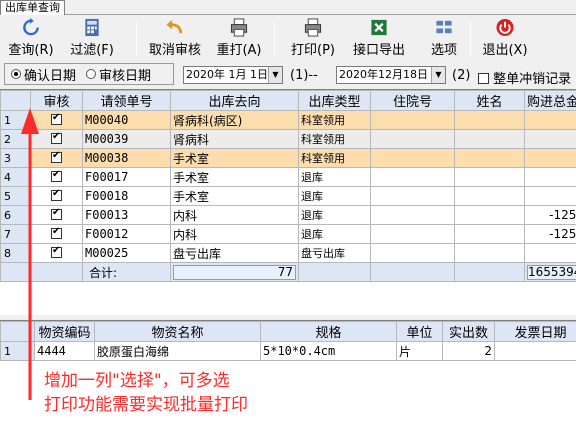  I want to click on outbound-type-cell: 退库, so click(334, 196).